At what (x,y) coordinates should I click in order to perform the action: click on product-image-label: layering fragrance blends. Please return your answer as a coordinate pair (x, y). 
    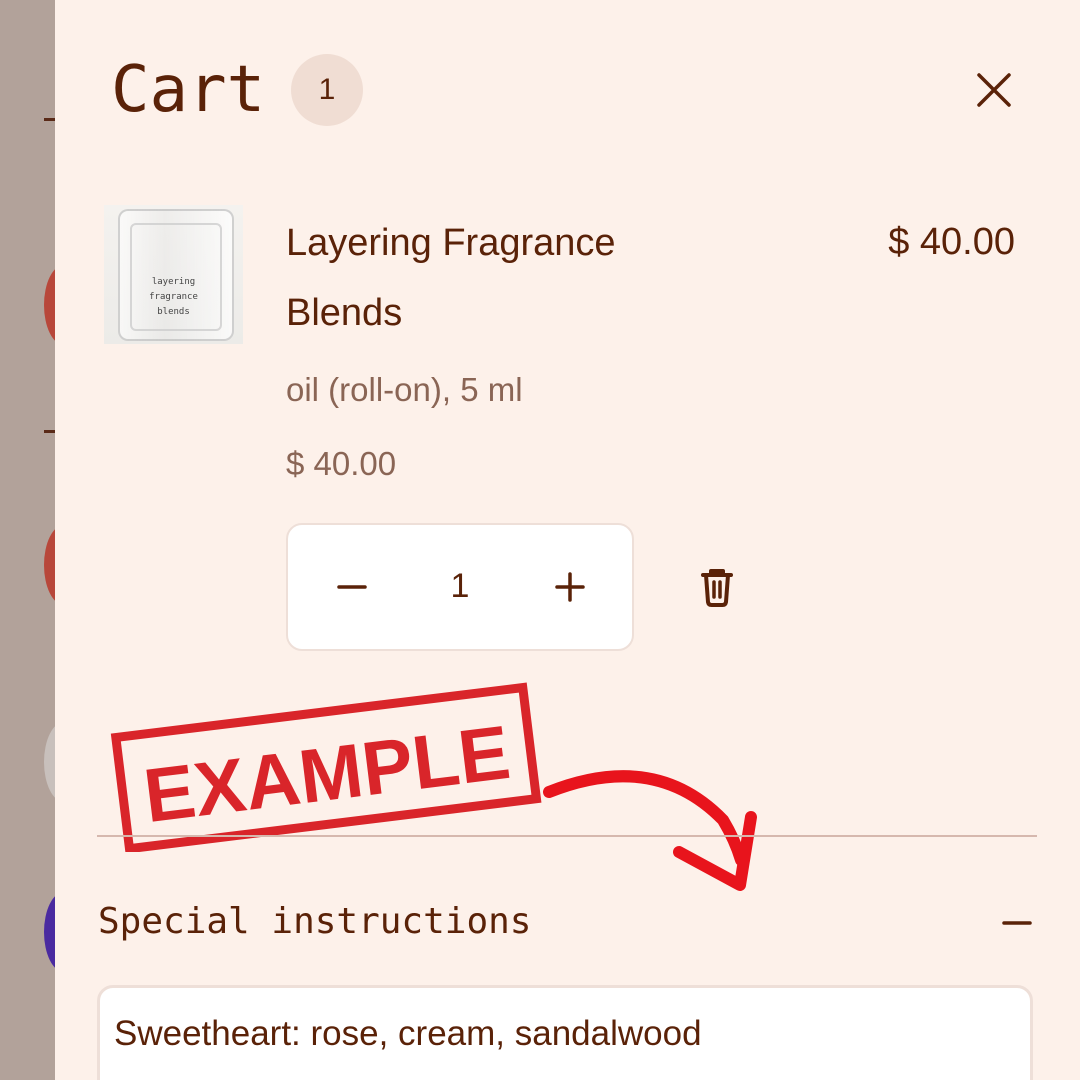
    Looking at the image, I should click on (173, 297).